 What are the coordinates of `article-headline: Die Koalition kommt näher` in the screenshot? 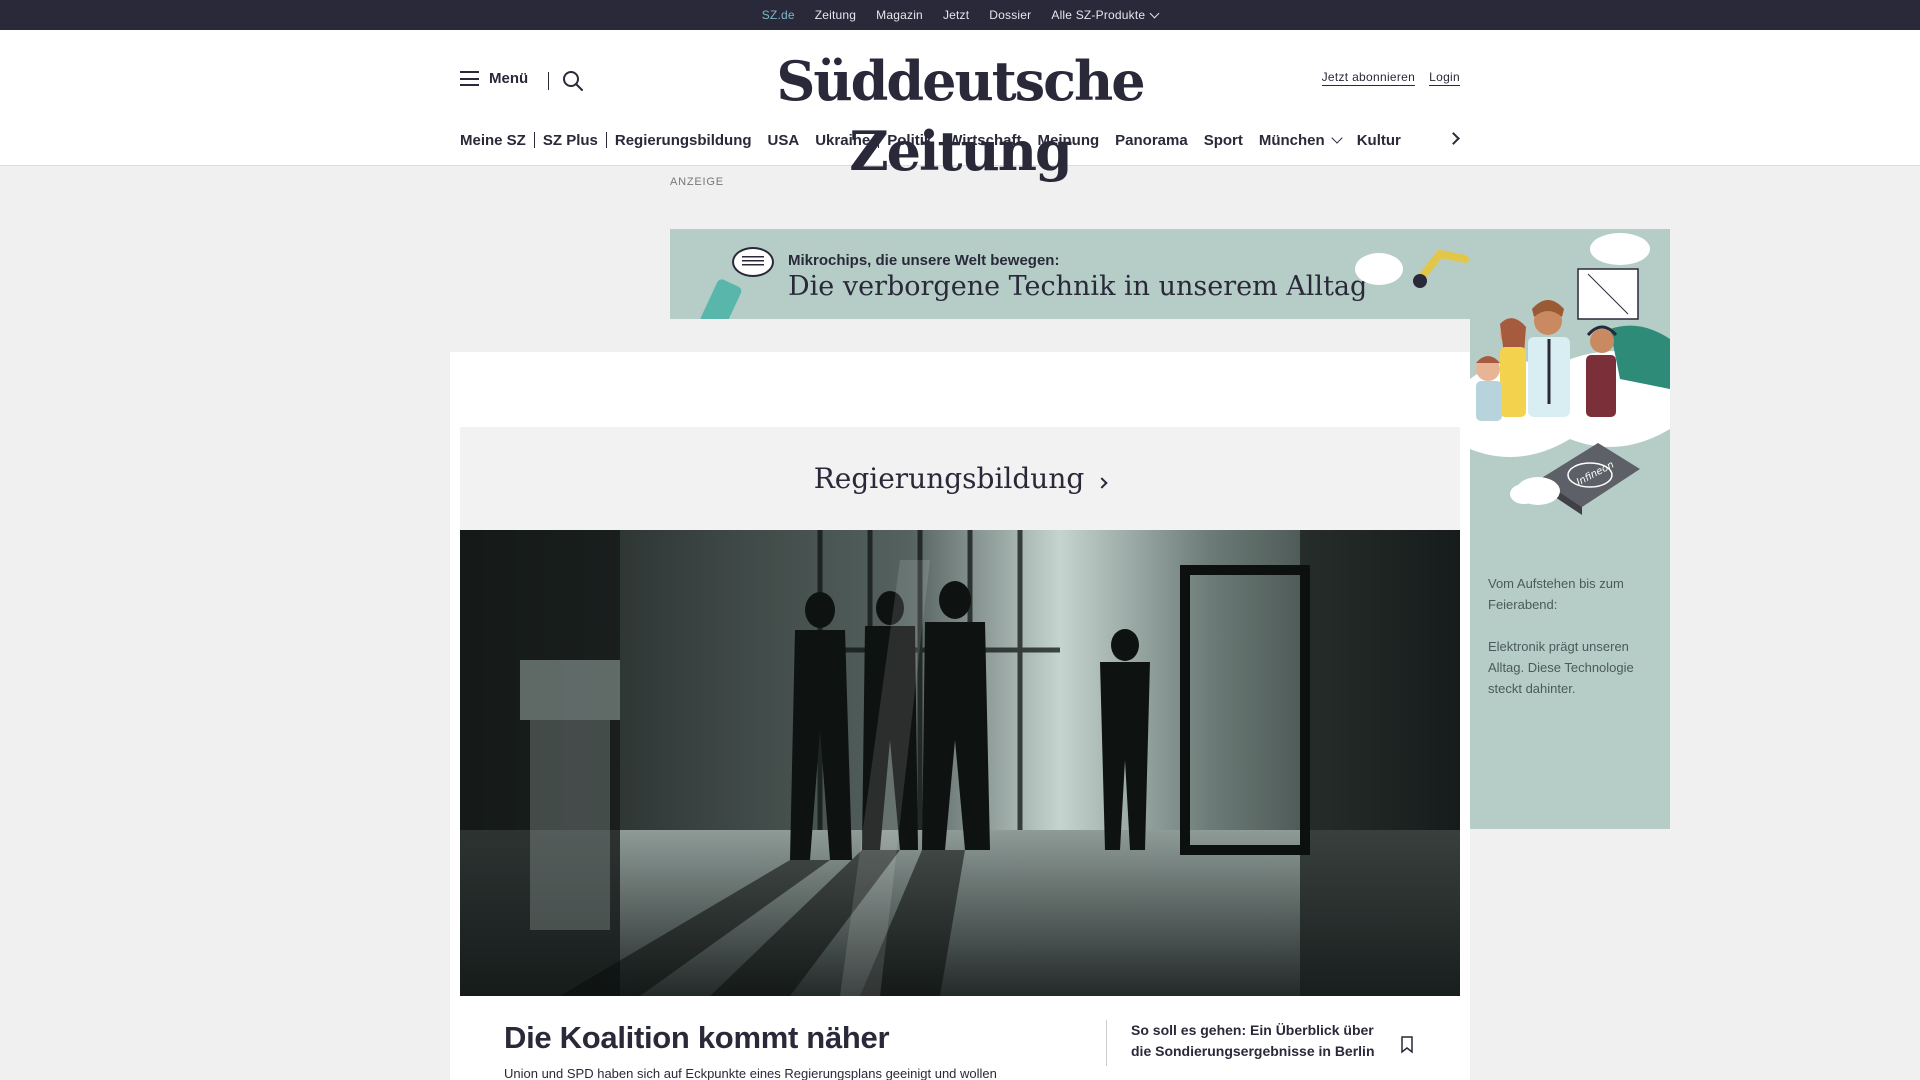 It's located at (697, 1038).